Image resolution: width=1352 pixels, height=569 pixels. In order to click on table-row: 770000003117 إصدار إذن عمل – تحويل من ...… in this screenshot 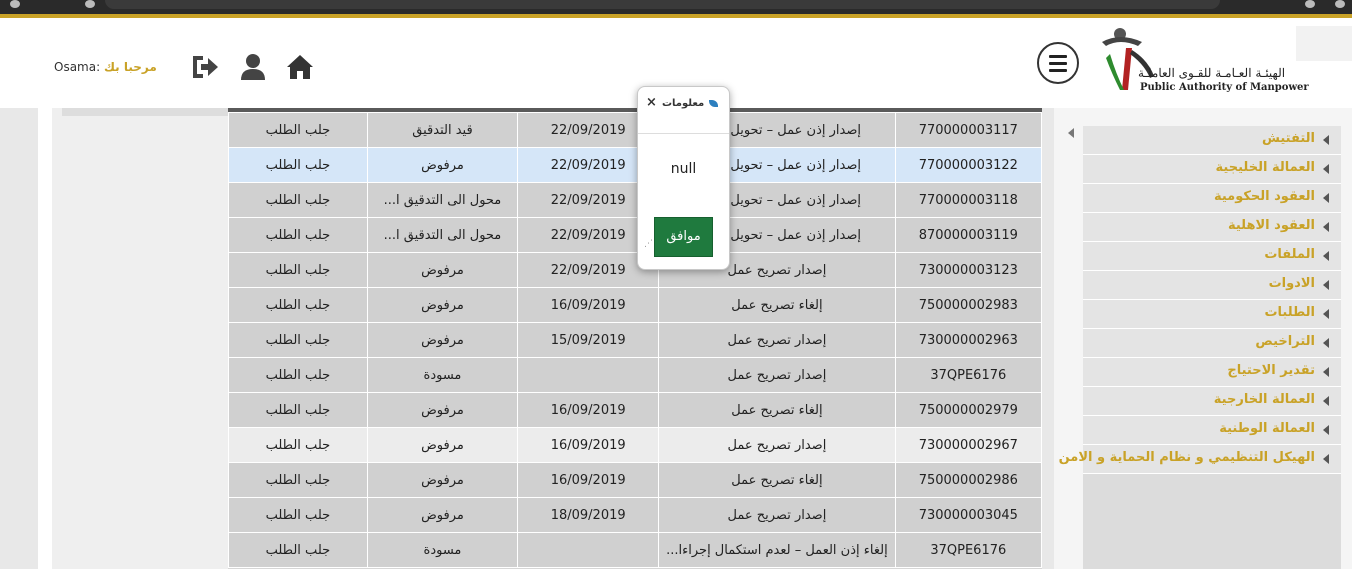, I will do `click(635, 130)`.